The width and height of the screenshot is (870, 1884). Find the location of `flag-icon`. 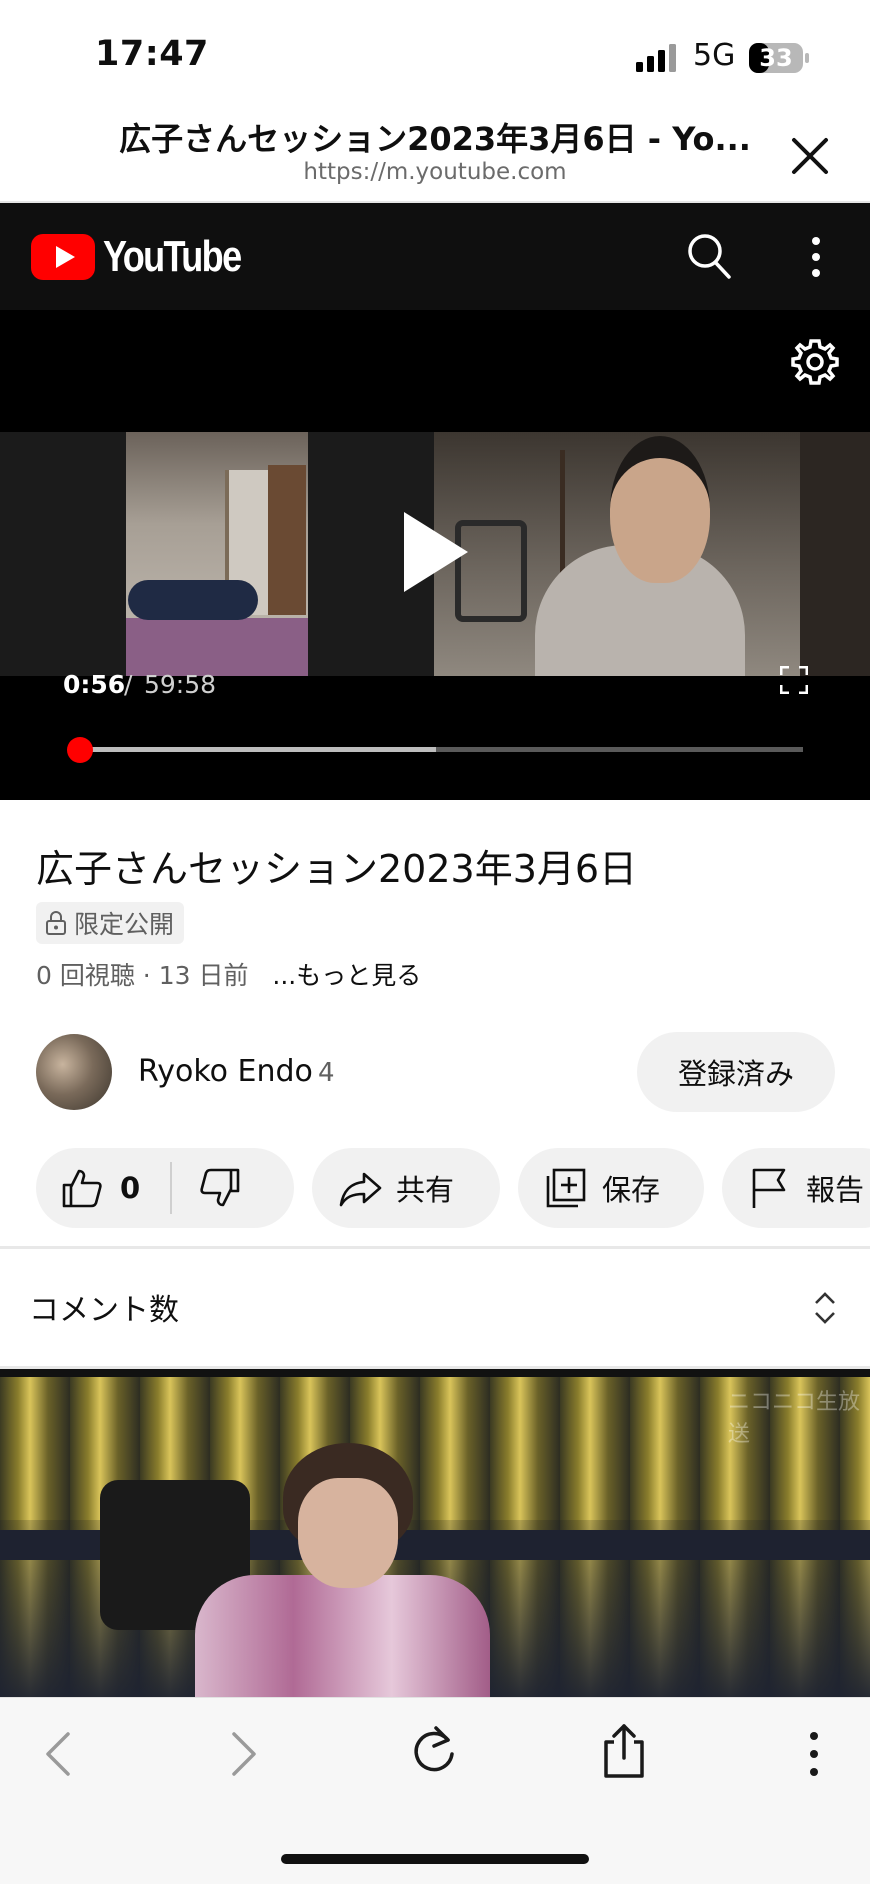

flag-icon is located at coordinates (769, 1188).